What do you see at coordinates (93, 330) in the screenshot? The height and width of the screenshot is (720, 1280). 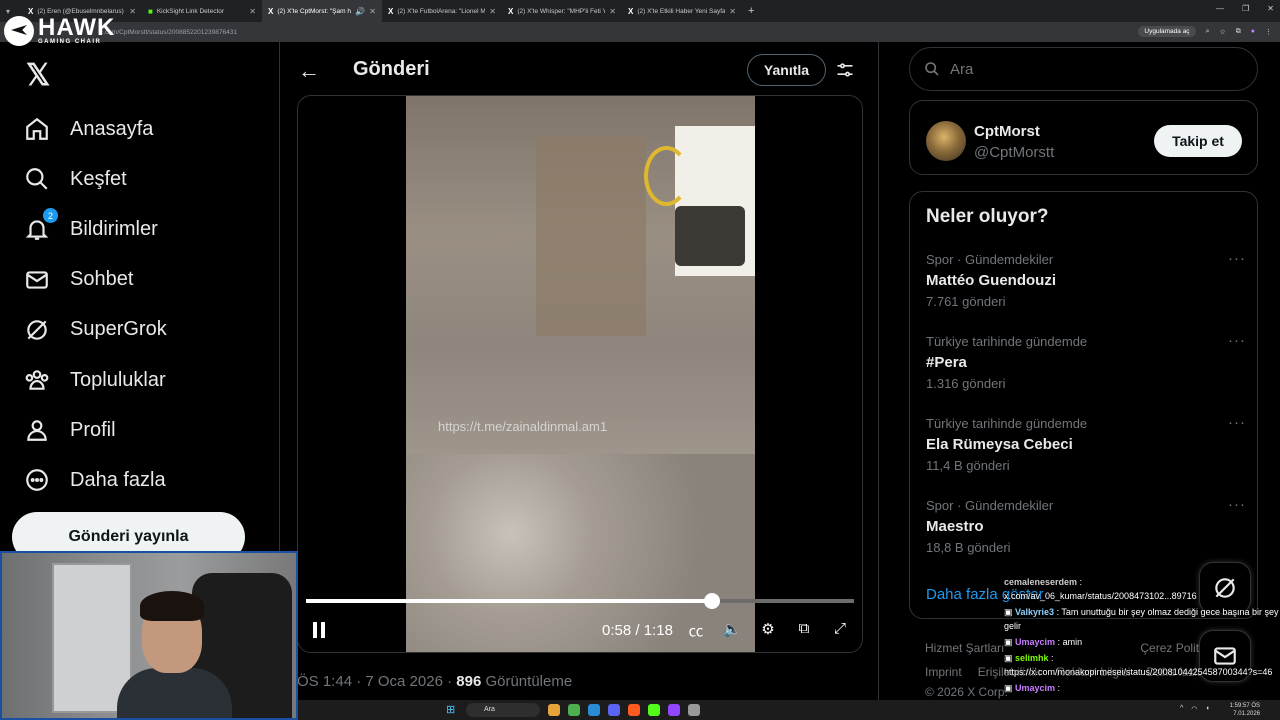 I see `sidebar-item-supergrok: SuperGrok` at bounding box center [93, 330].